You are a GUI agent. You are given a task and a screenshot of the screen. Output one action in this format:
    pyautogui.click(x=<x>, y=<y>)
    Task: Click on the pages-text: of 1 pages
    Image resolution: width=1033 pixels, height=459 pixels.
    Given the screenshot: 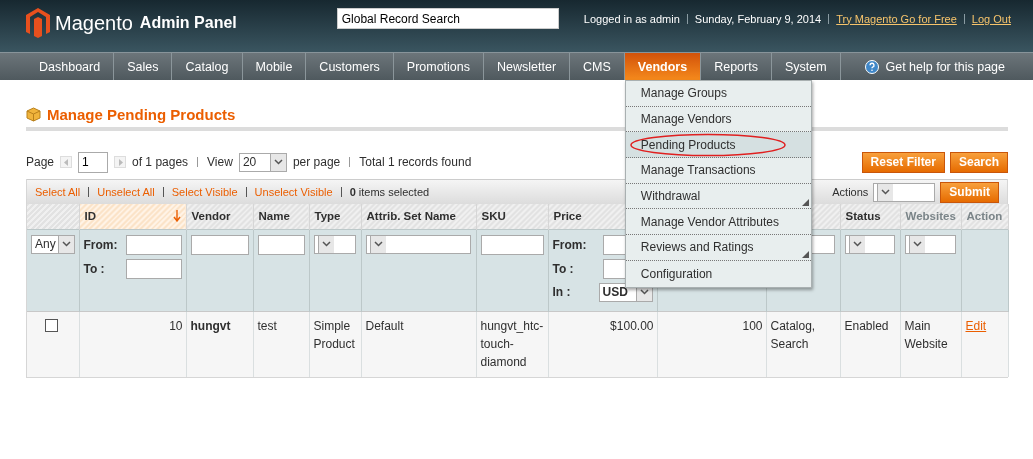 What is the action you would take?
    pyautogui.click(x=160, y=162)
    